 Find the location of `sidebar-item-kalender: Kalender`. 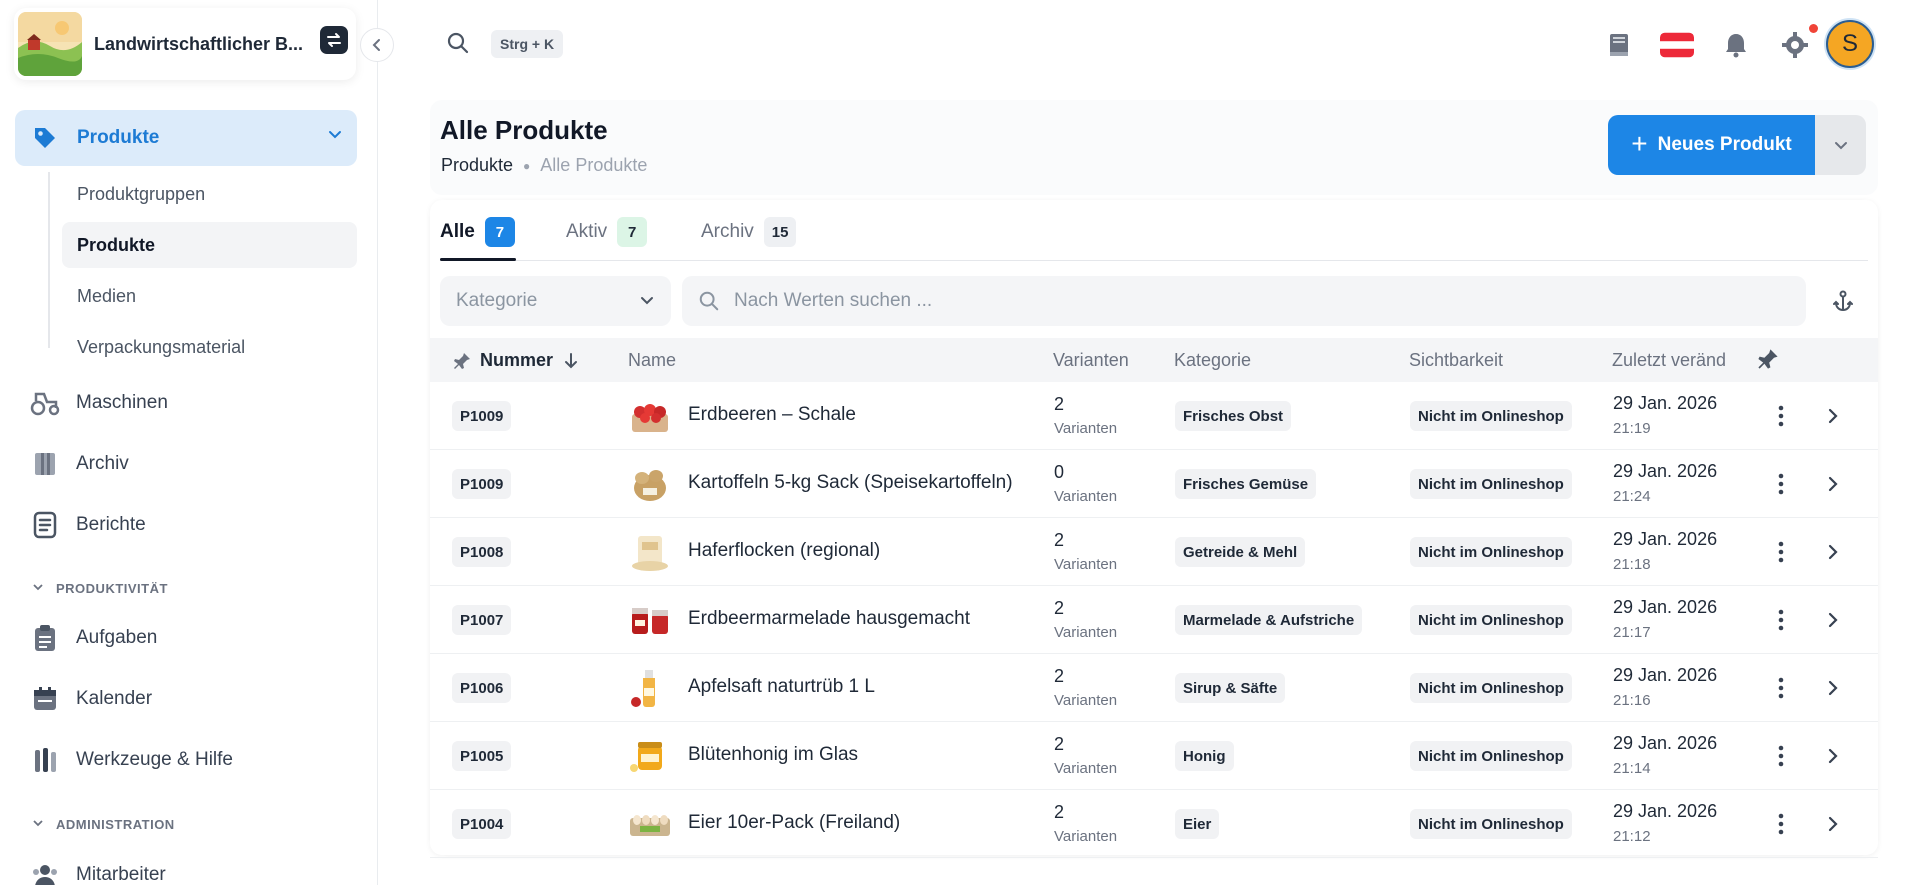

sidebar-item-kalender: Kalender is located at coordinates (91, 699).